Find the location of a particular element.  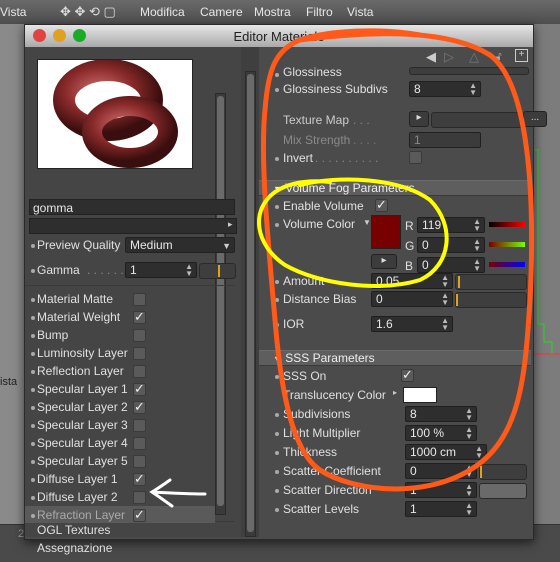

sss-header: ▼ SSS Parameters is located at coordinates (395, 358).